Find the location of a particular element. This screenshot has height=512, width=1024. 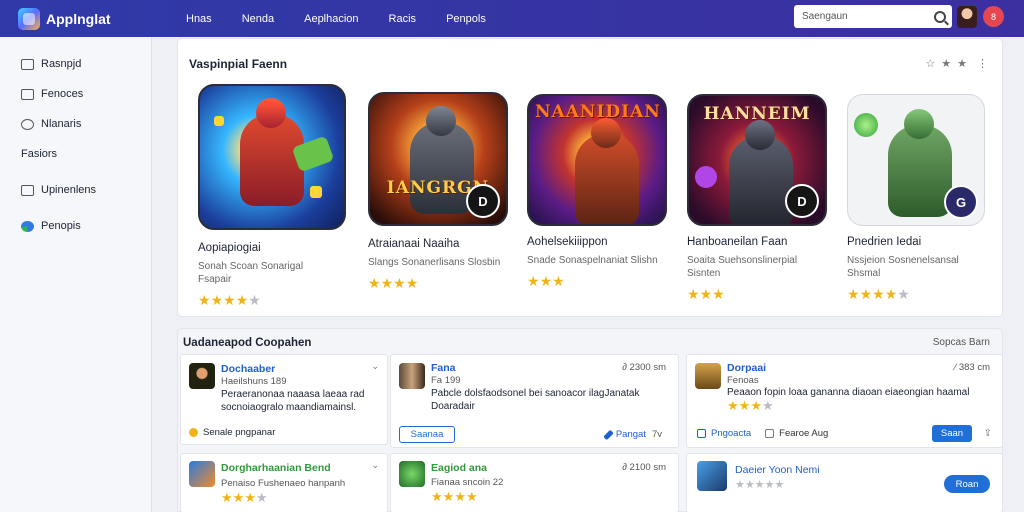

footer-label: Pngoacta is located at coordinates (731, 433).